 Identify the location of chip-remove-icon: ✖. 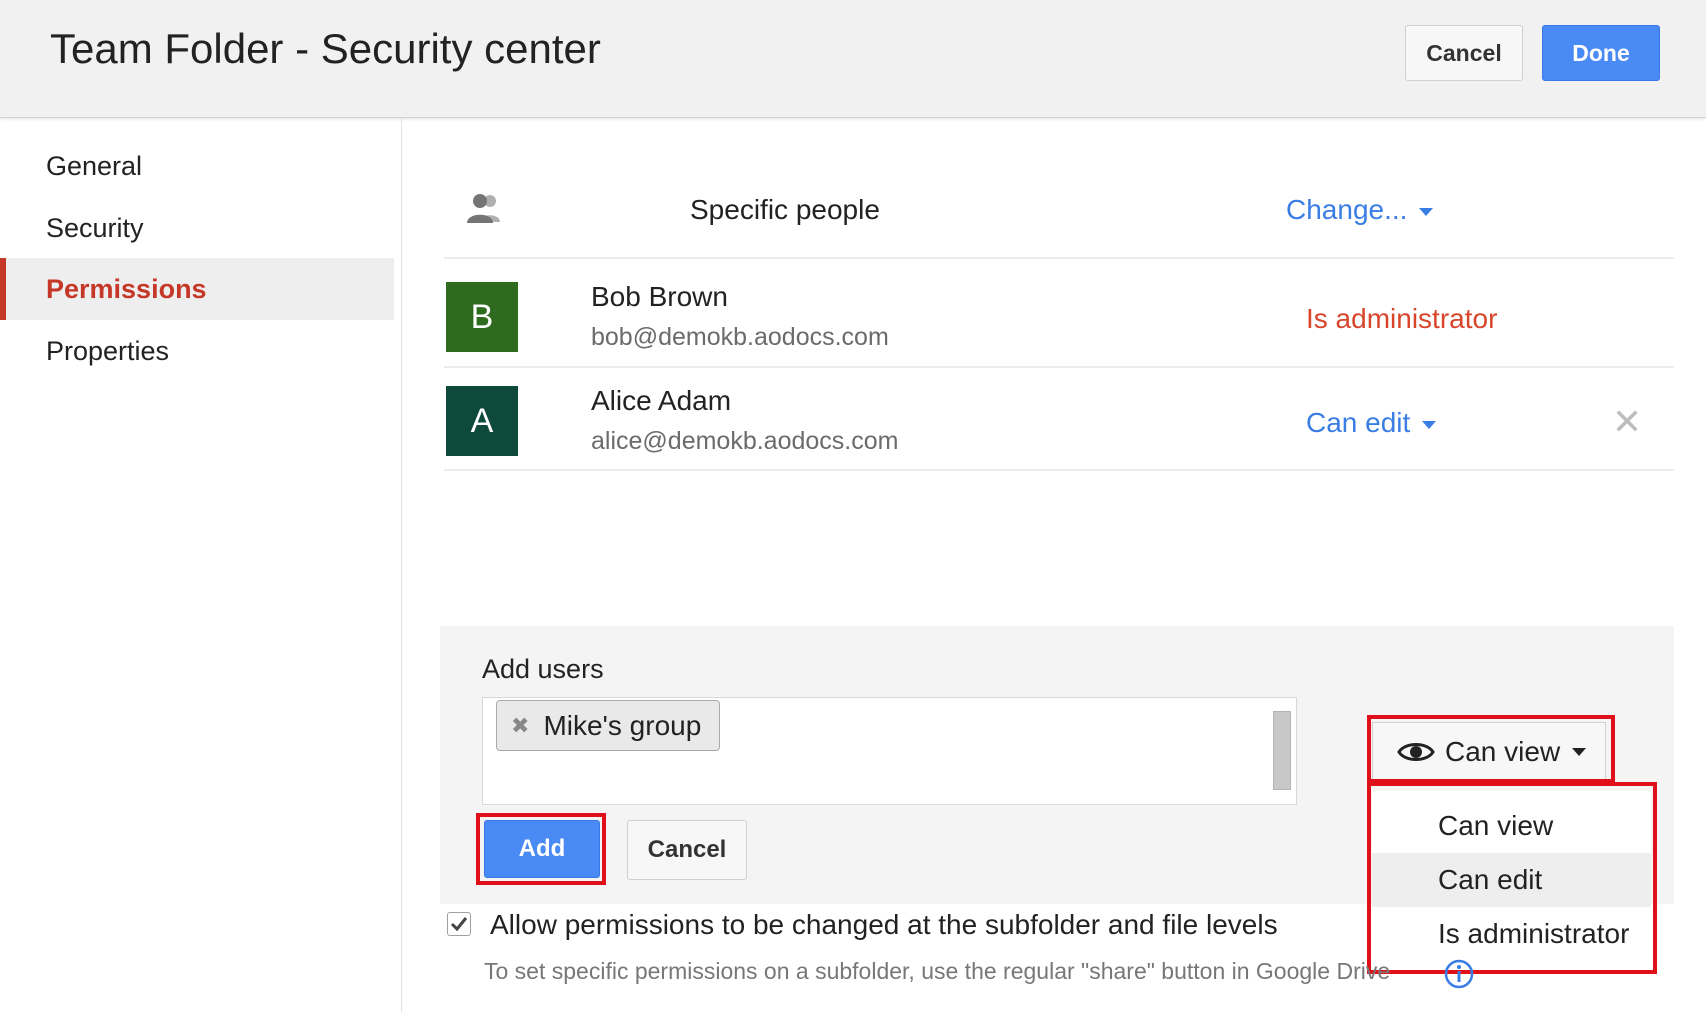
(520, 726).